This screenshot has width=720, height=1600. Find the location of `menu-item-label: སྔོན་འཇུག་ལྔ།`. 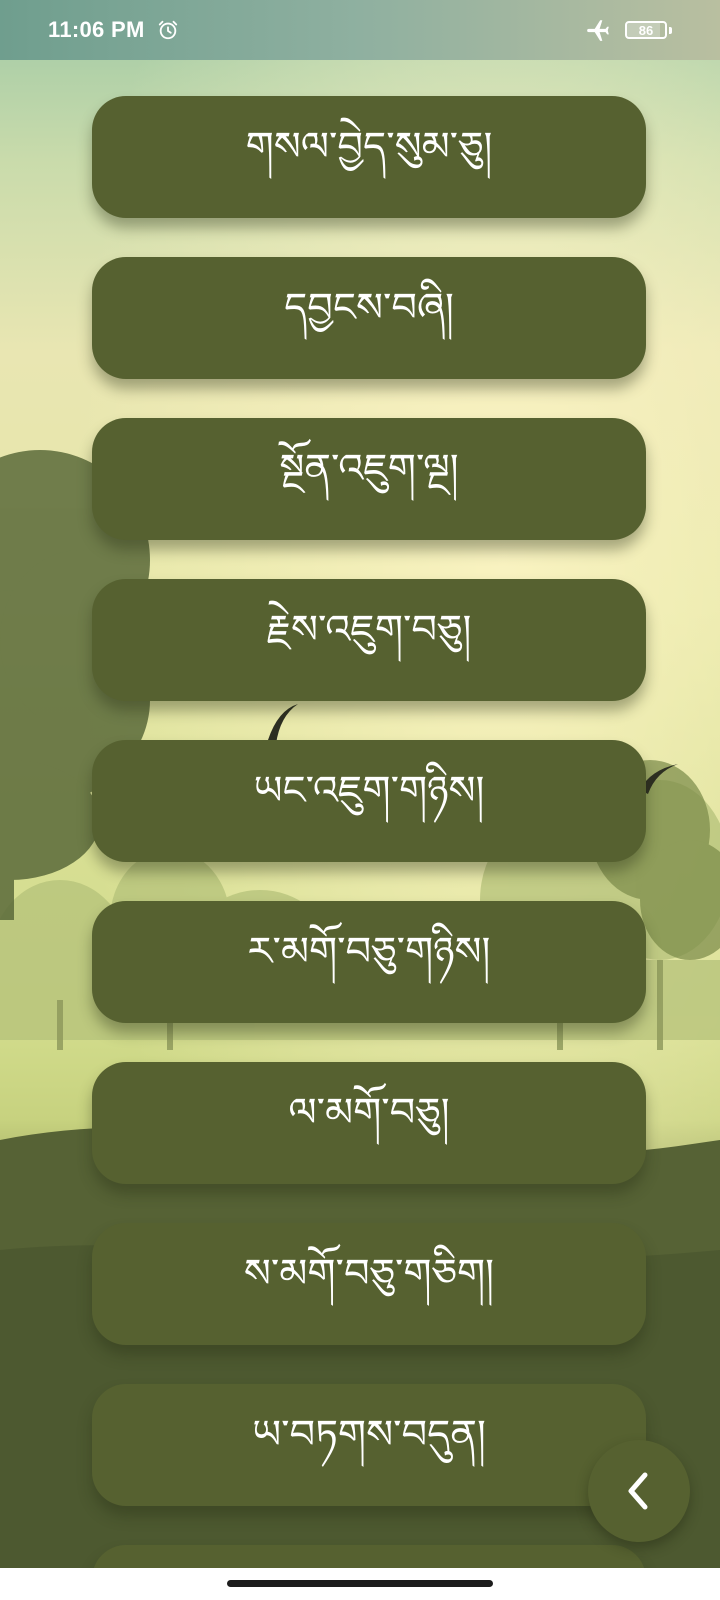

menu-item-label: སྔོན་འཇུག་ལྔ། is located at coordinates (369, 468).